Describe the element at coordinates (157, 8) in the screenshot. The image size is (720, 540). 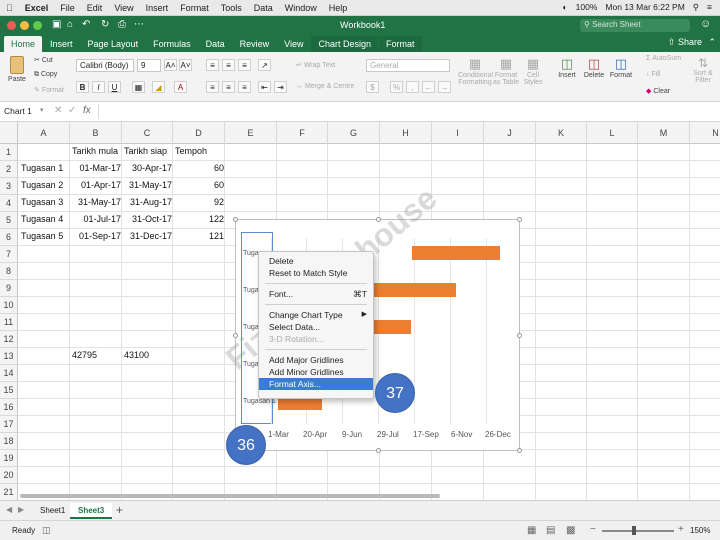
I see `menu-insert: Insert` at that location.